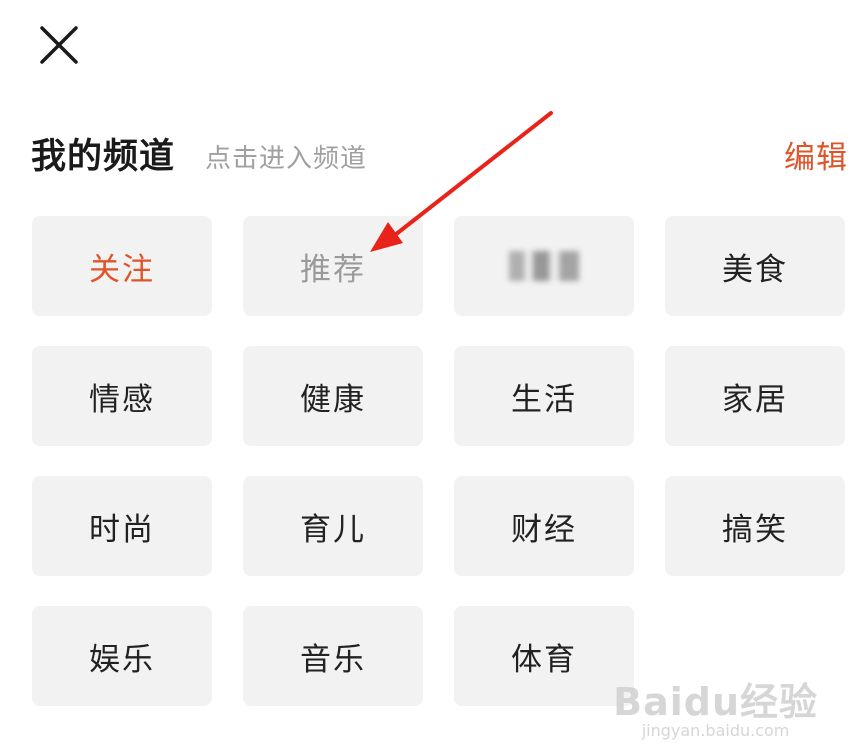  I want to click on baidu-watermark: Baidu经验 jingyan.baidu.com, so click(715, 711).